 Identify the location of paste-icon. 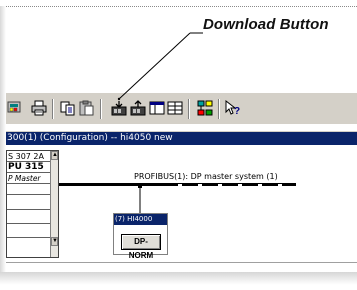
(87, 108).